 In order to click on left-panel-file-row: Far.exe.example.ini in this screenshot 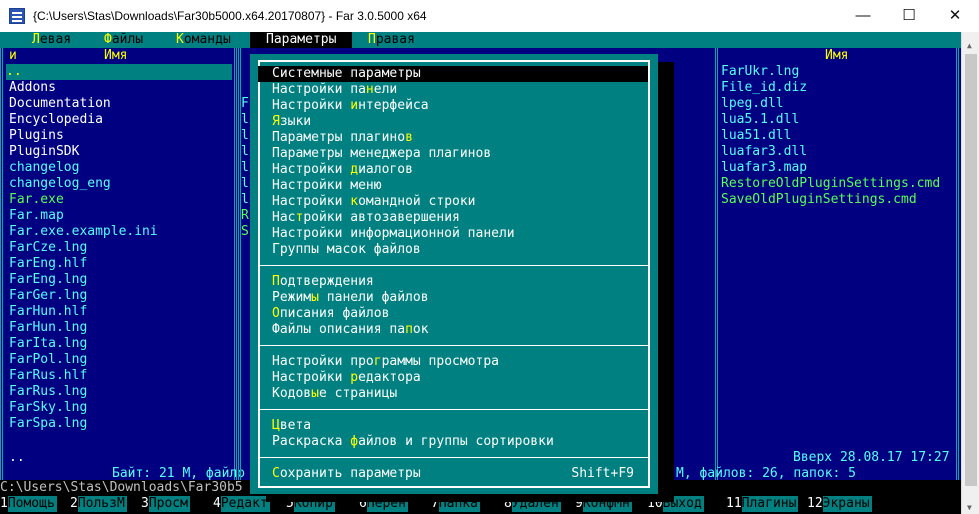, I will do `click(83, 232)`.